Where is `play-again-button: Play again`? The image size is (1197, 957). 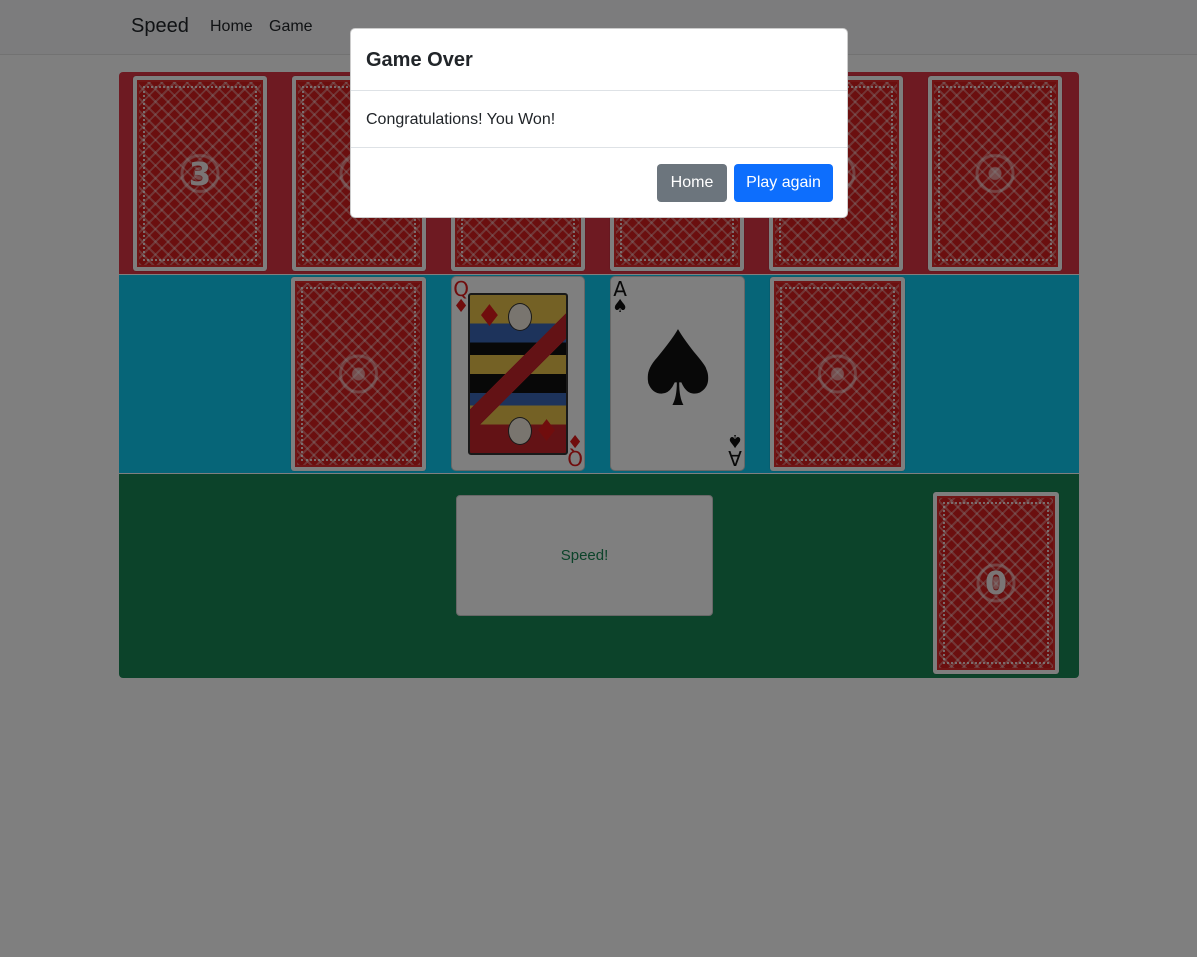 play-again-button: Play again is located at coordinates (783, 183).